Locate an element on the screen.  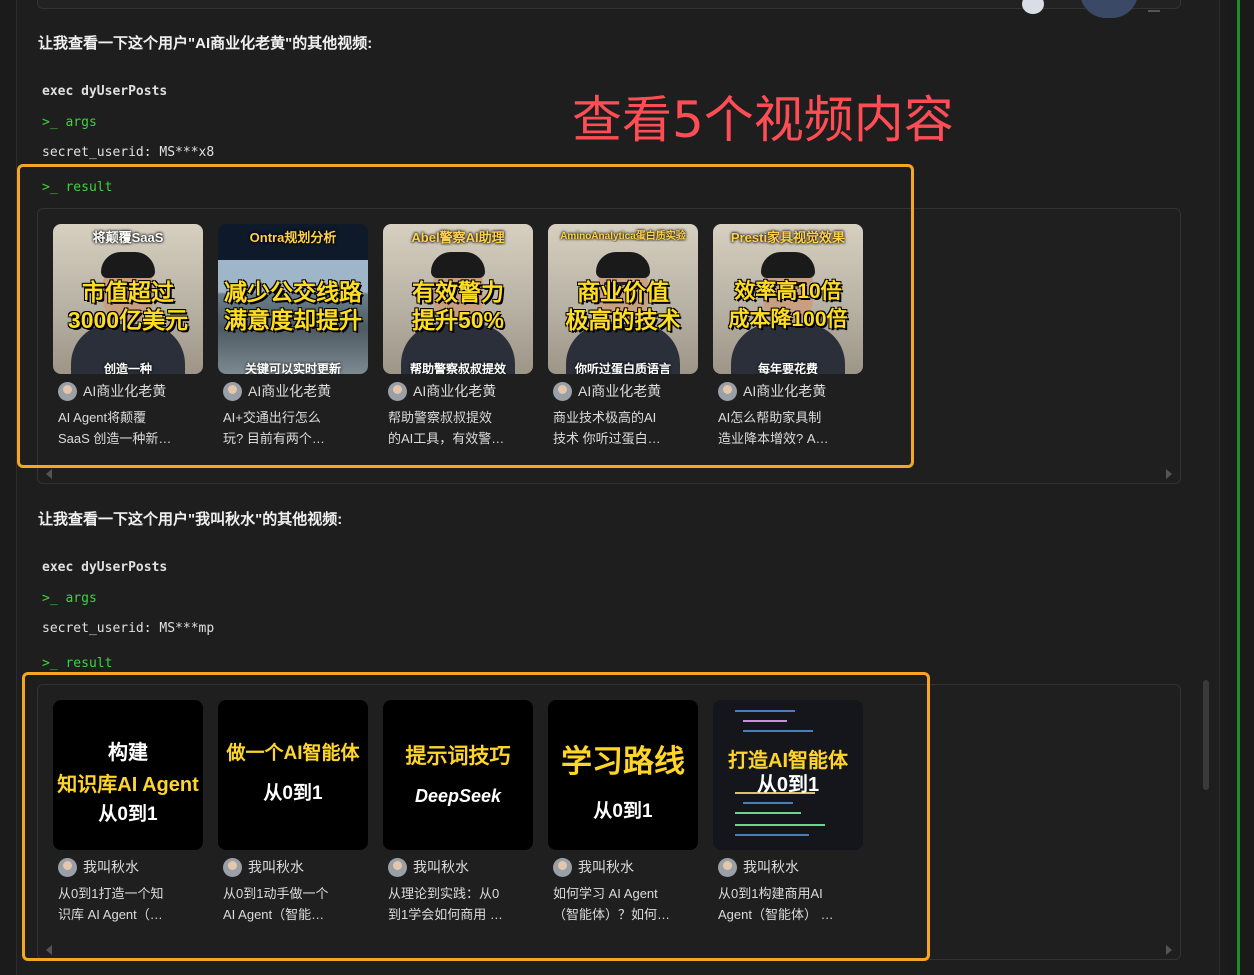
vertical-scrollbar is located at coordinates (1206, 735).